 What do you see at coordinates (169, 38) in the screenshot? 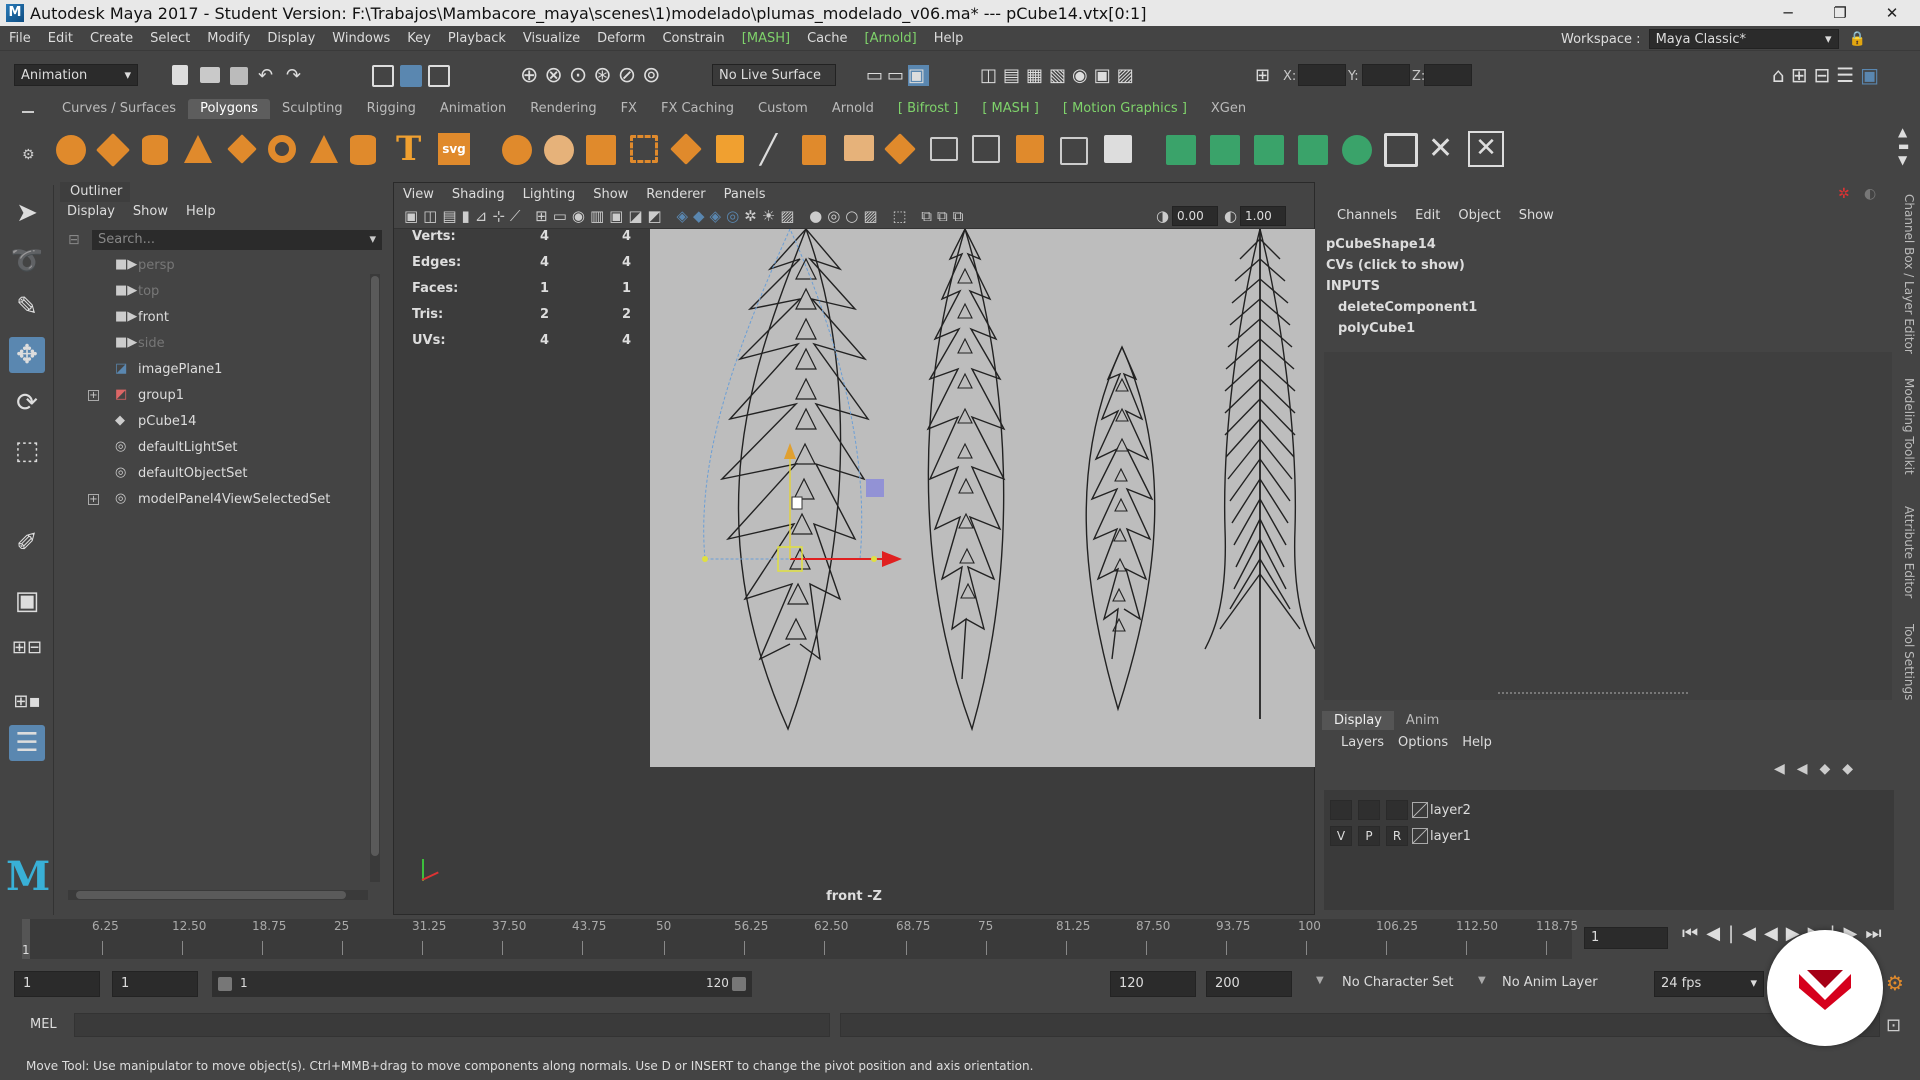
I see `menu-select: Select` at bounding box center [169, 38].